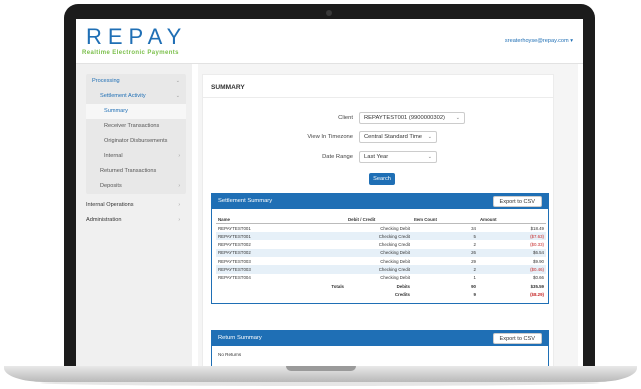 Image resolution: width=641 pixels, height=389 pixels. I want to click on sidebar-item-label: Receiver Transactions, so click(132, 126).